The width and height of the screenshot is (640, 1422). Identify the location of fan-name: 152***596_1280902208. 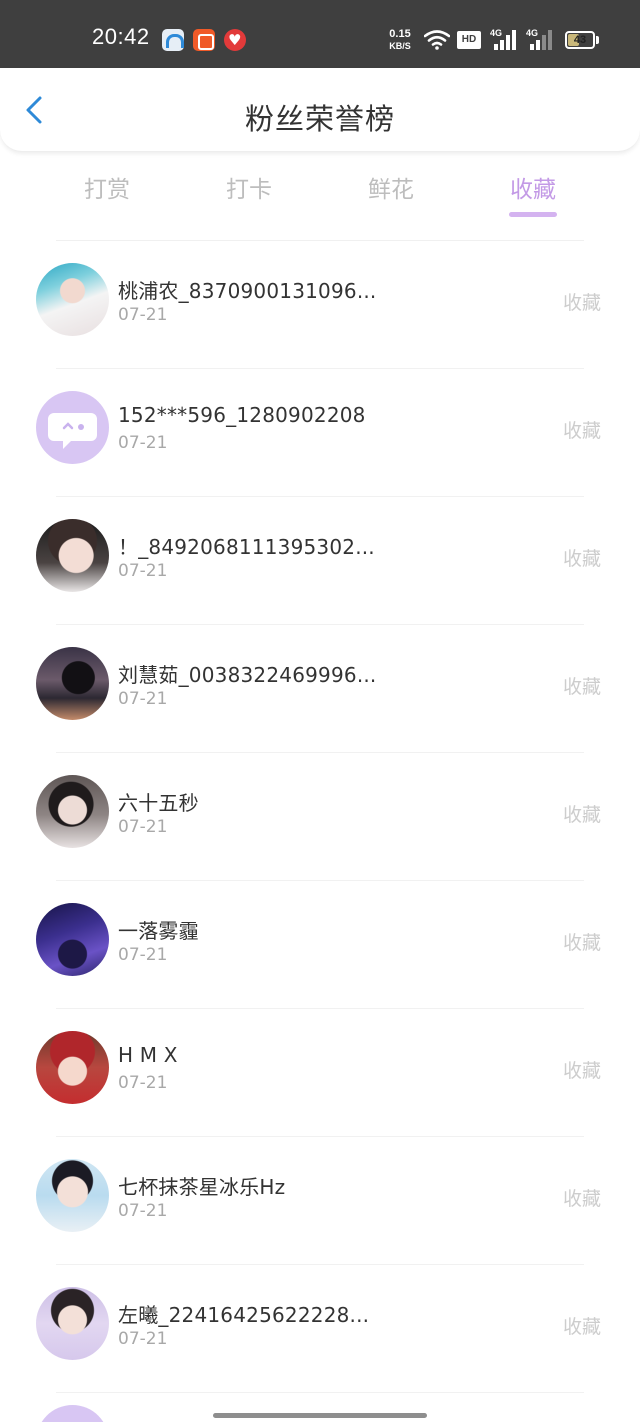
(242, 415).